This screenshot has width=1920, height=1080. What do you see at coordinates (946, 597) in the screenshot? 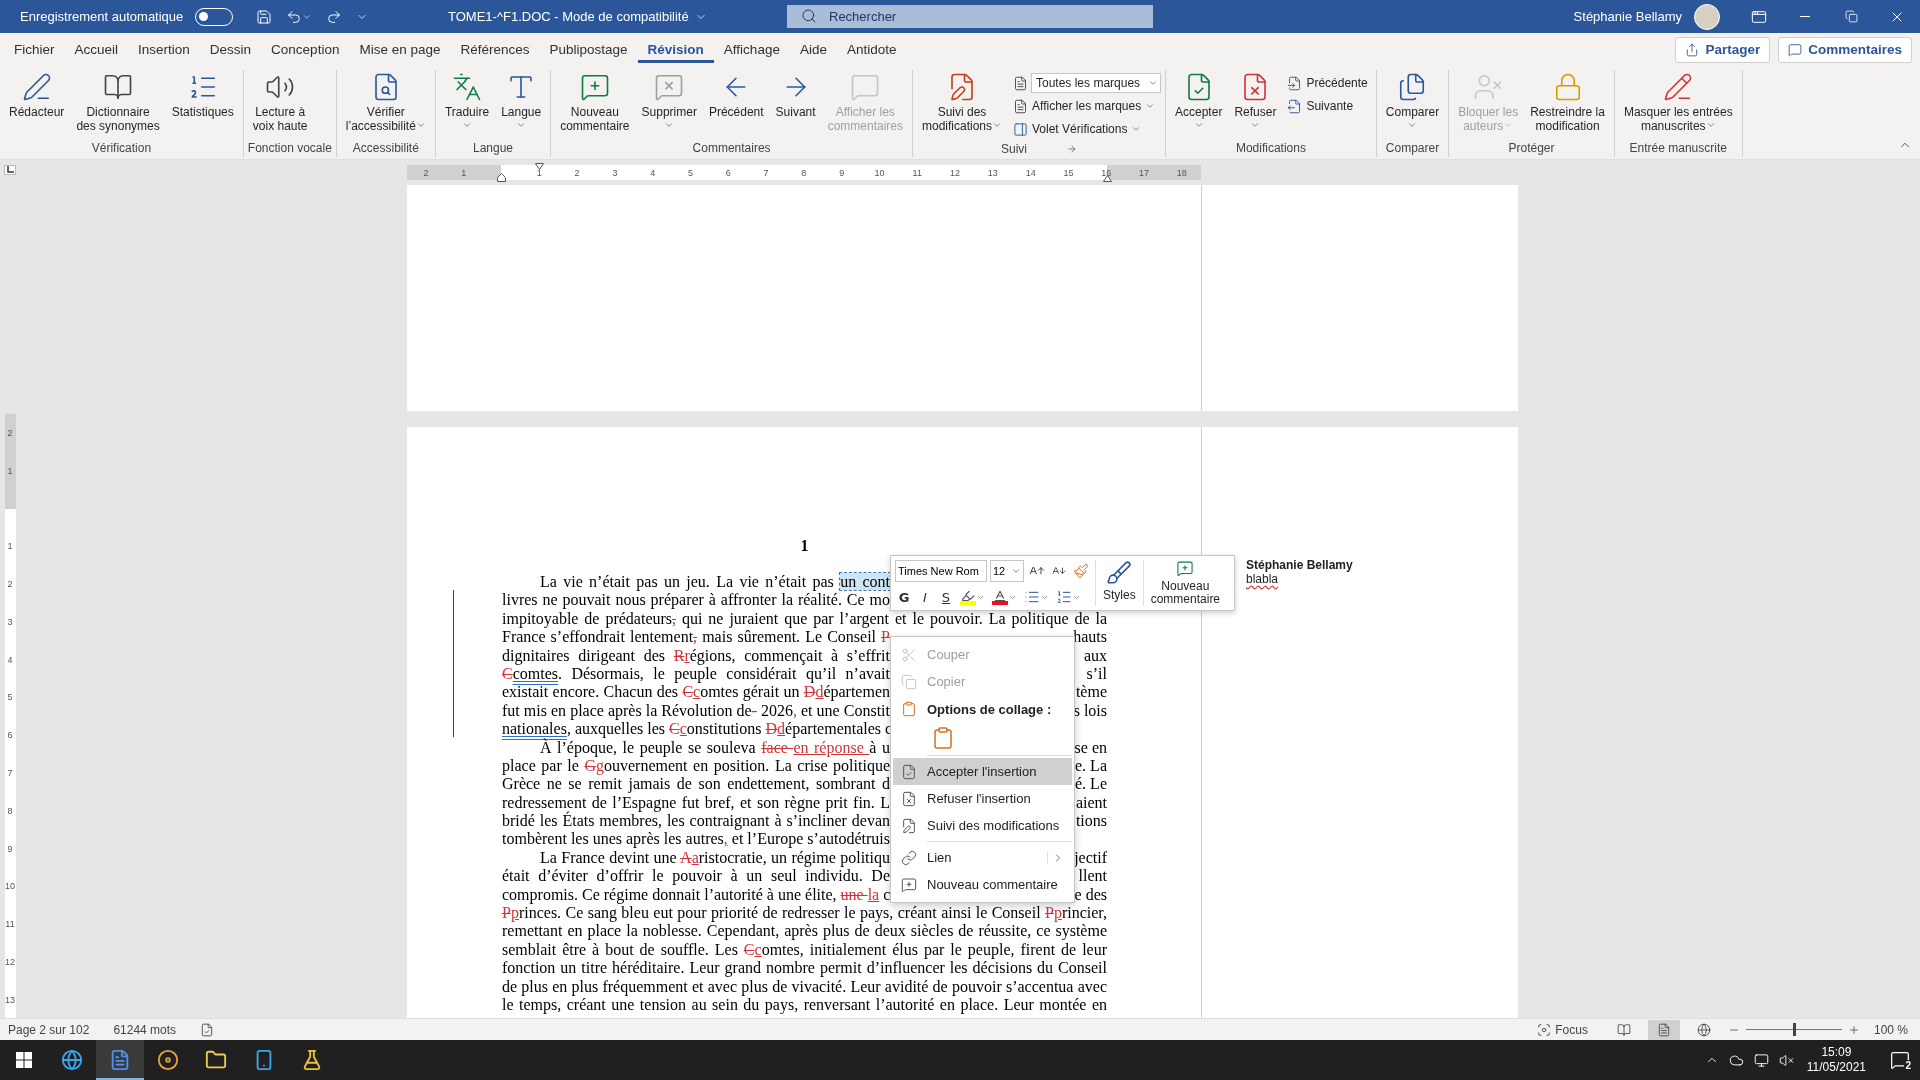
I see `format-button: S` at bounding box center [946, 597].